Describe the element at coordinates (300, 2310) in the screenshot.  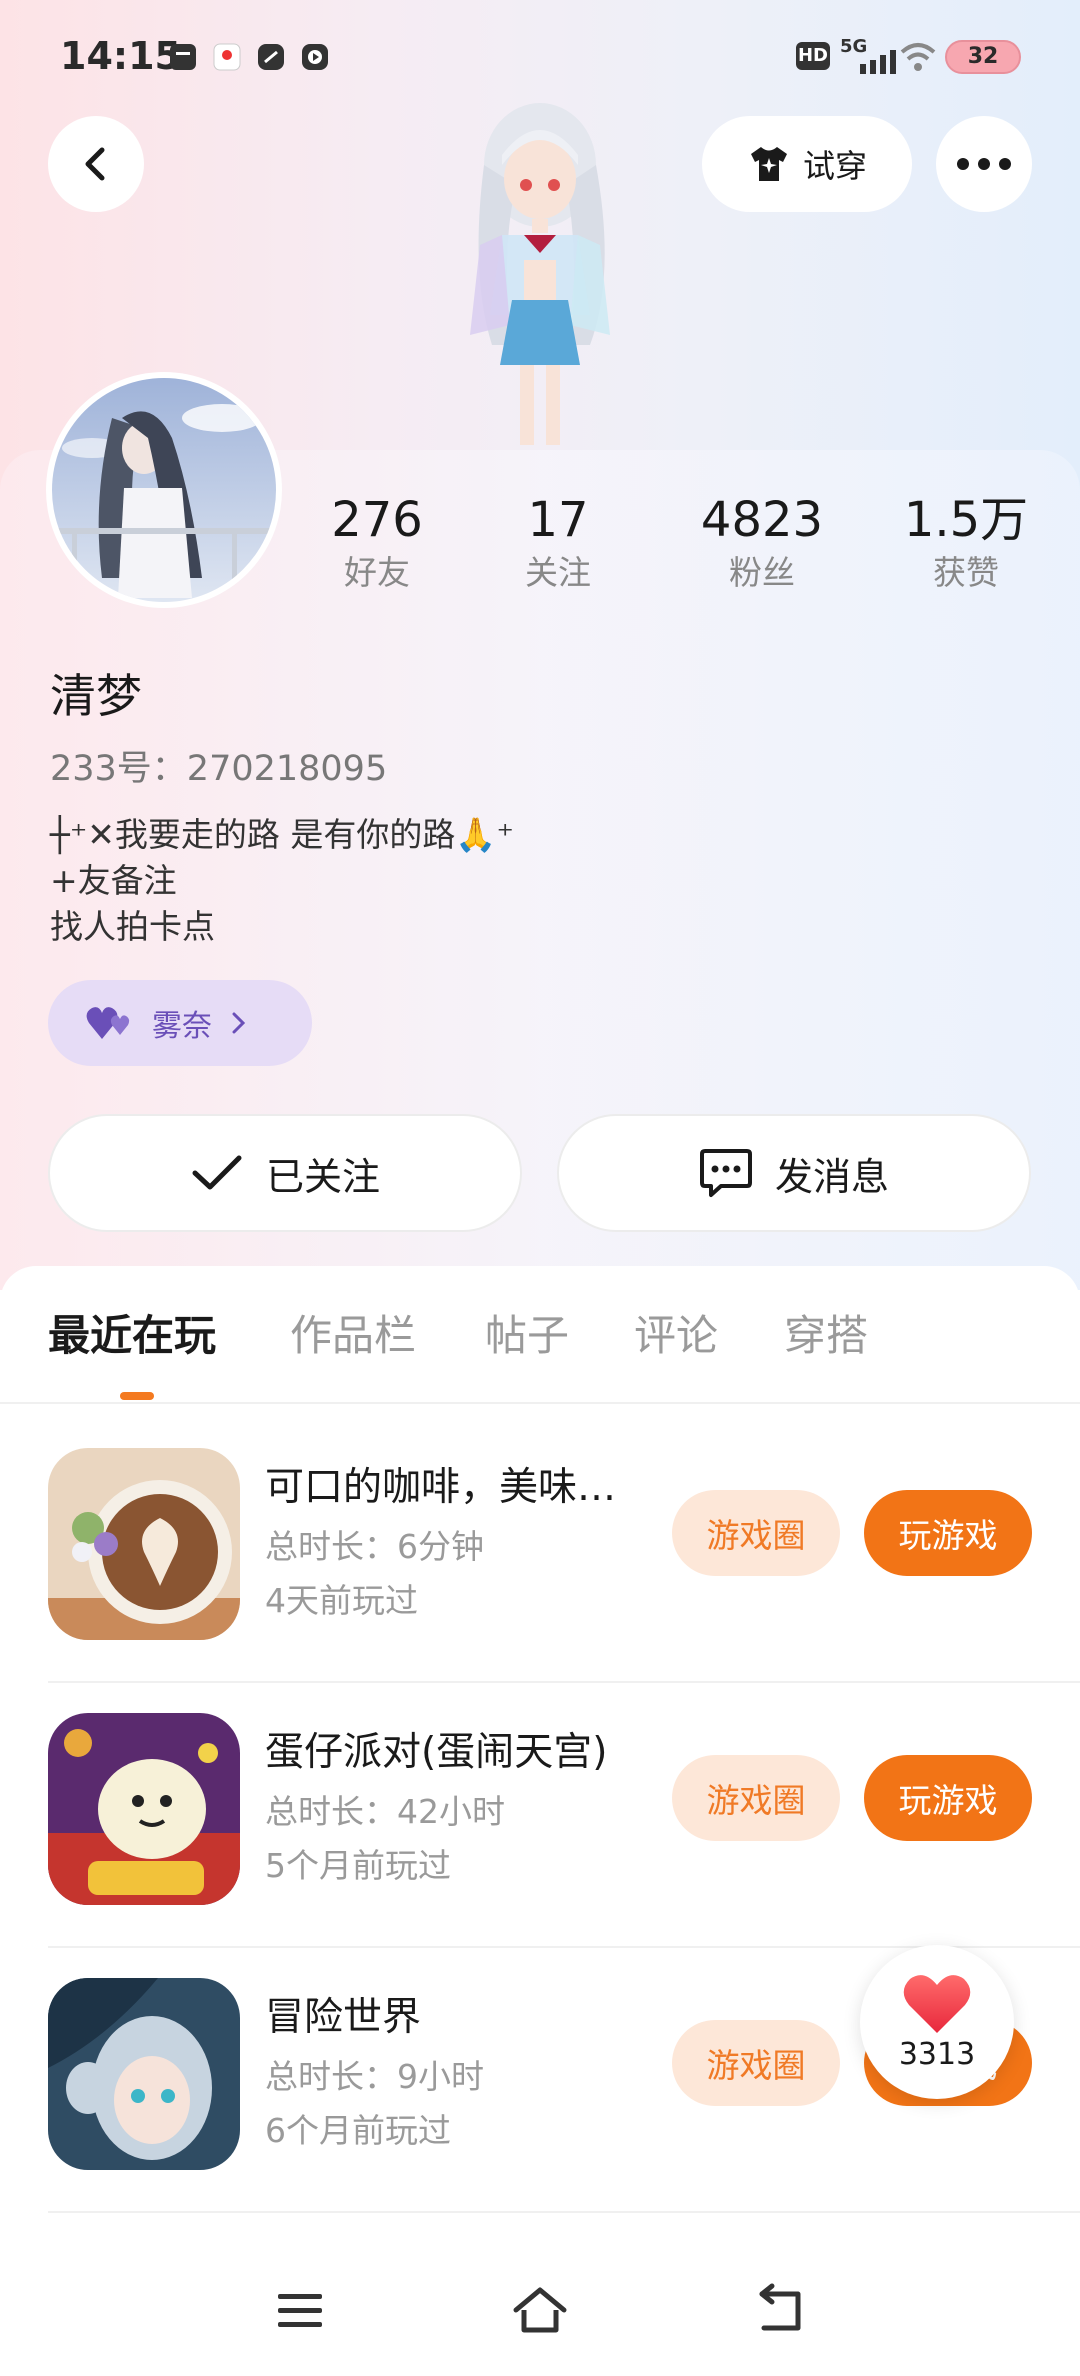
I see `menu-icon` at that location.